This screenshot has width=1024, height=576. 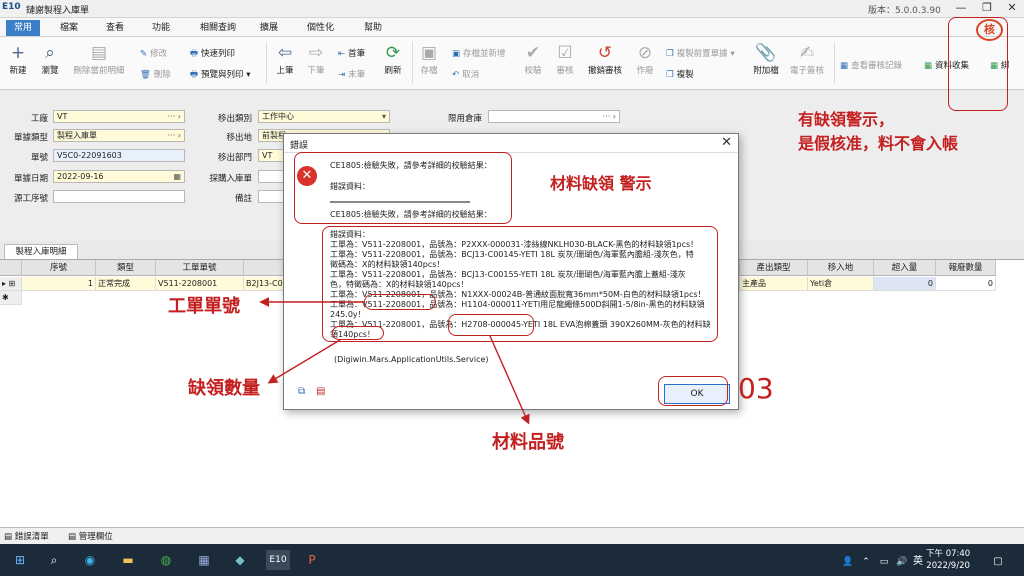 I want to click on menu-help: 幫助, so click(x=373, y=28).